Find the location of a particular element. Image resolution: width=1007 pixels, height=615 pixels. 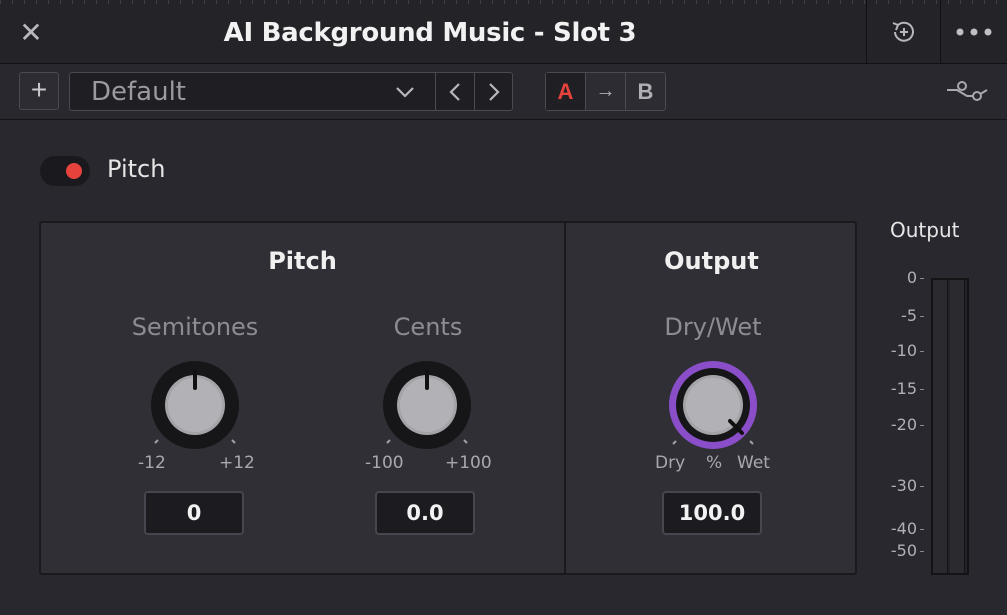

ab-compare-group: A → B is located at coordinates (605, 91).